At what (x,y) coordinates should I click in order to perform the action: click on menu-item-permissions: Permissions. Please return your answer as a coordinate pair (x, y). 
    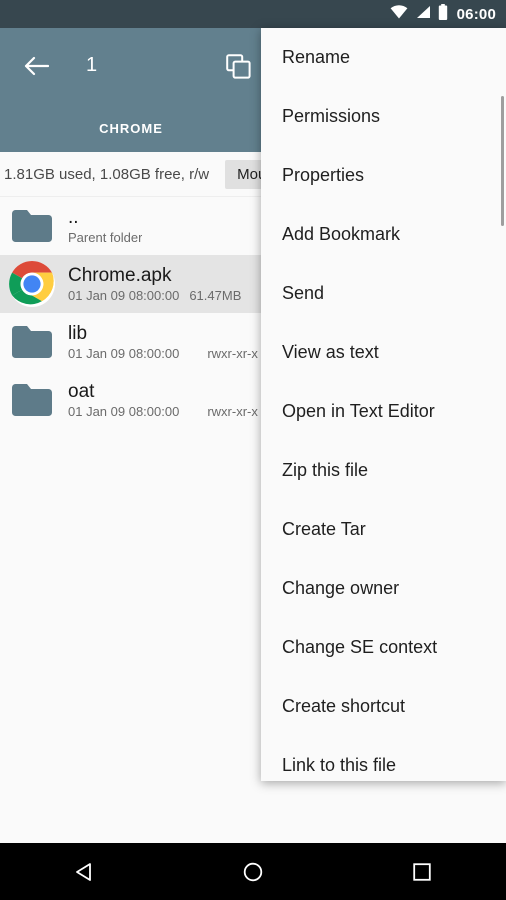
    Looking at the image, I should click on (383, 116).